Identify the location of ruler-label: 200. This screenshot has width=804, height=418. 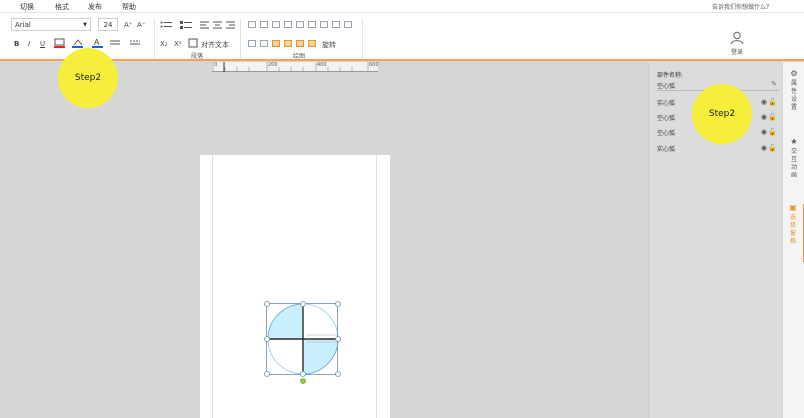
(273, 65).